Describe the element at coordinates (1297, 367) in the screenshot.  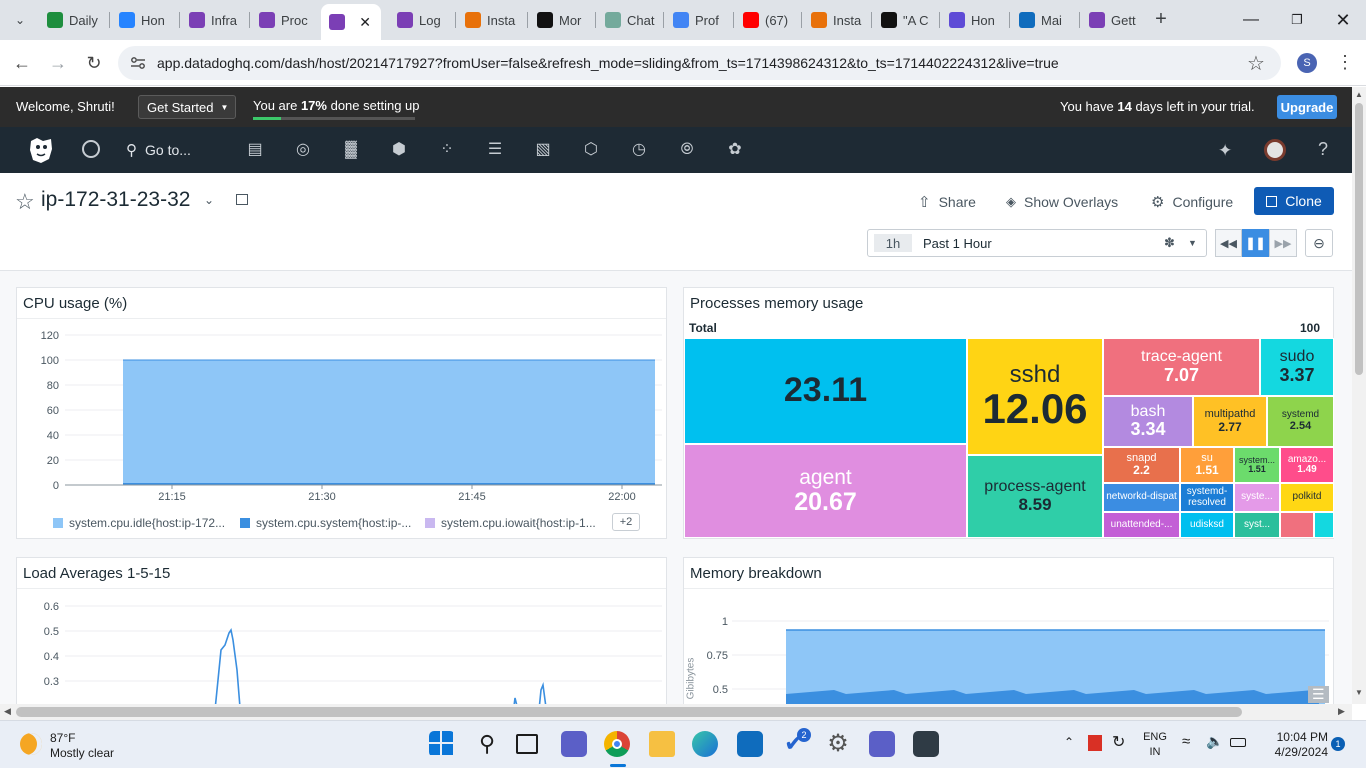
I see `treemap-cell: sudo 3.37` at that location.